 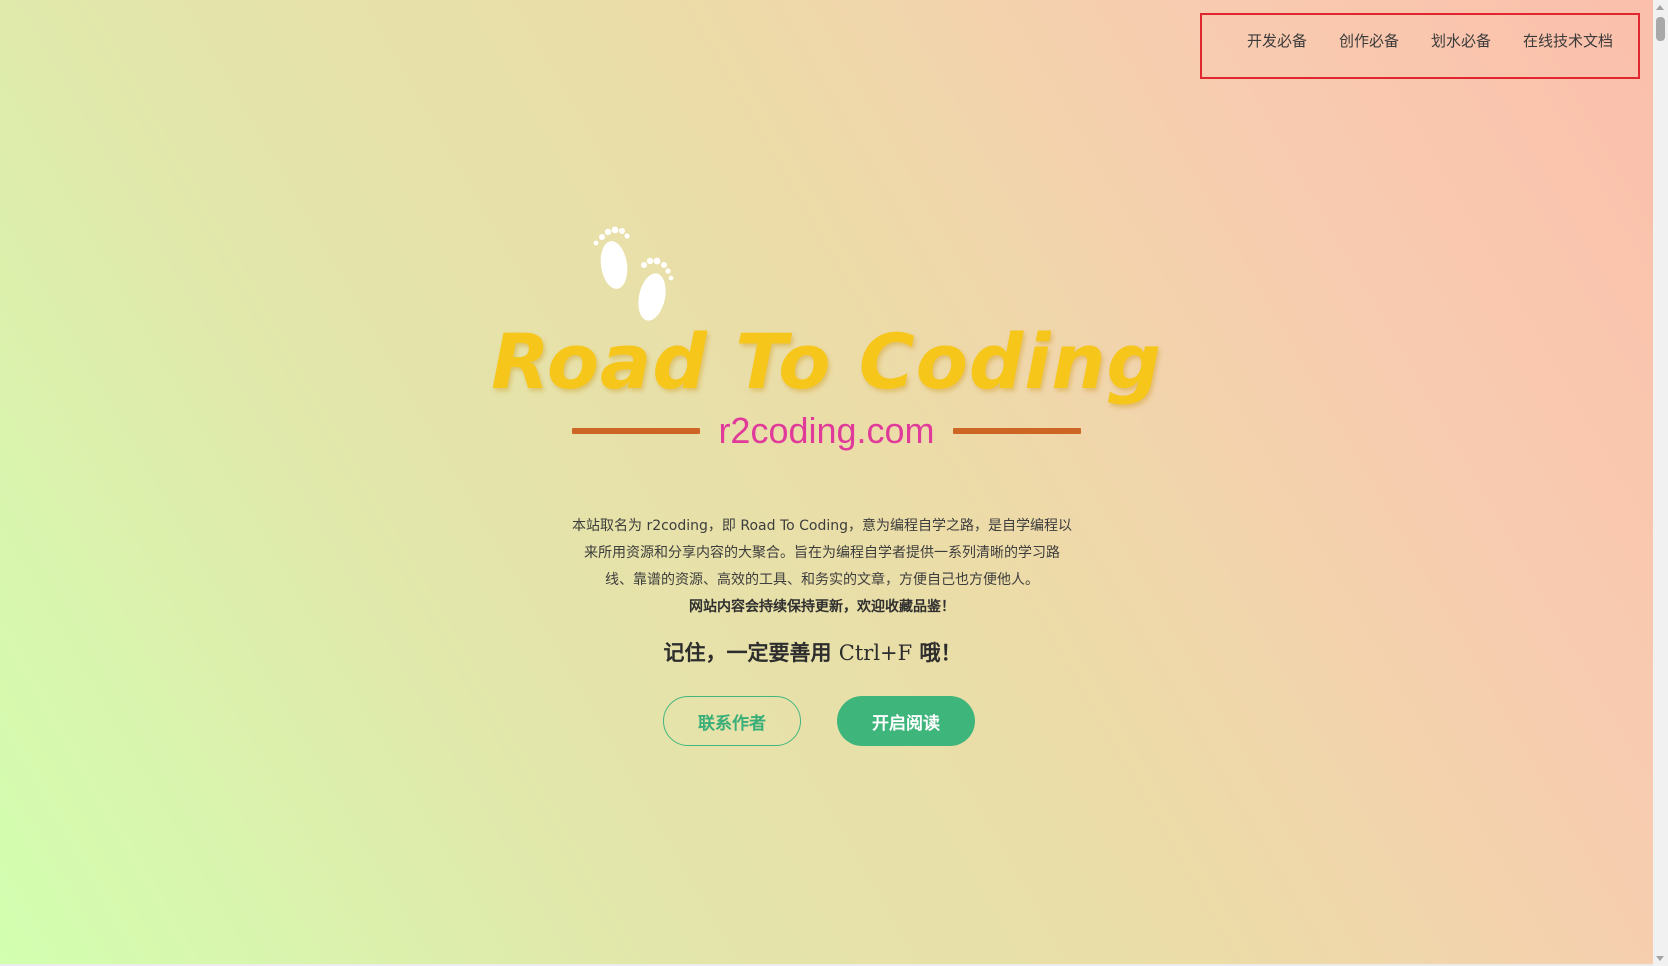 I want to click on nav-item-leisure-essentials: 划水必备, so click(x=1461, y=40).